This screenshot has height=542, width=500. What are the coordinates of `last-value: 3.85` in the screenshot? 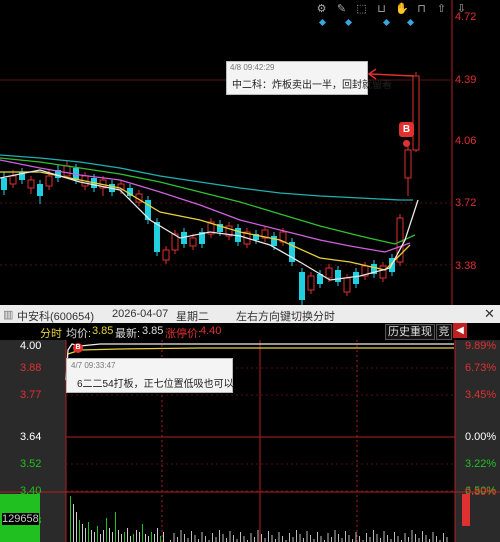 It's located at (153, 331).